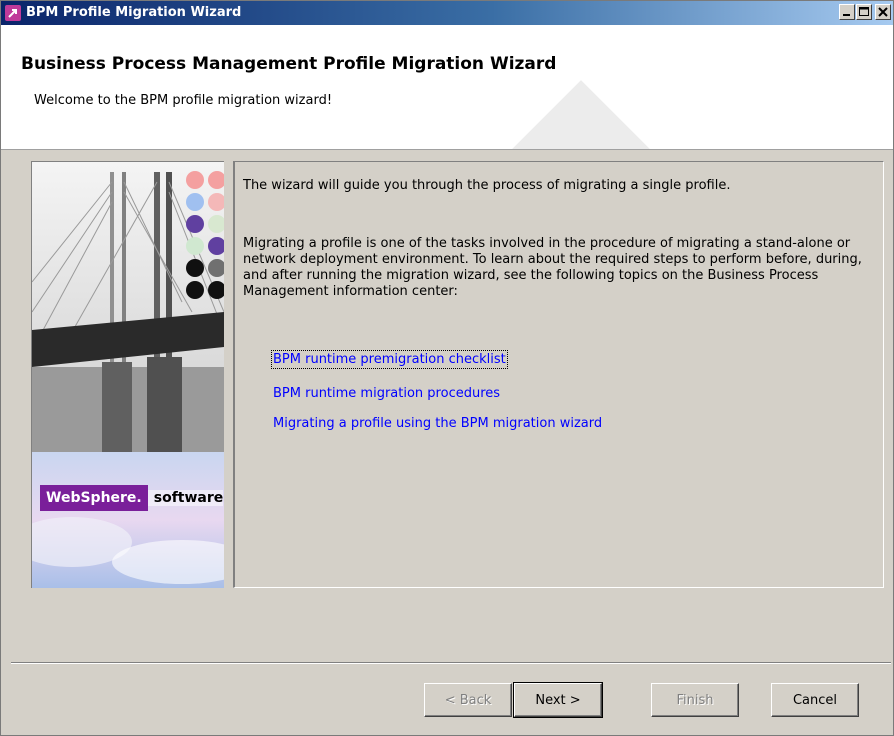 The height and width of the screenshot is (736, 894). Describe the element at coordinates (386, 393) in the screenshot. I see `link-migration-procedures: BPM runtime migration procedures` at that location.